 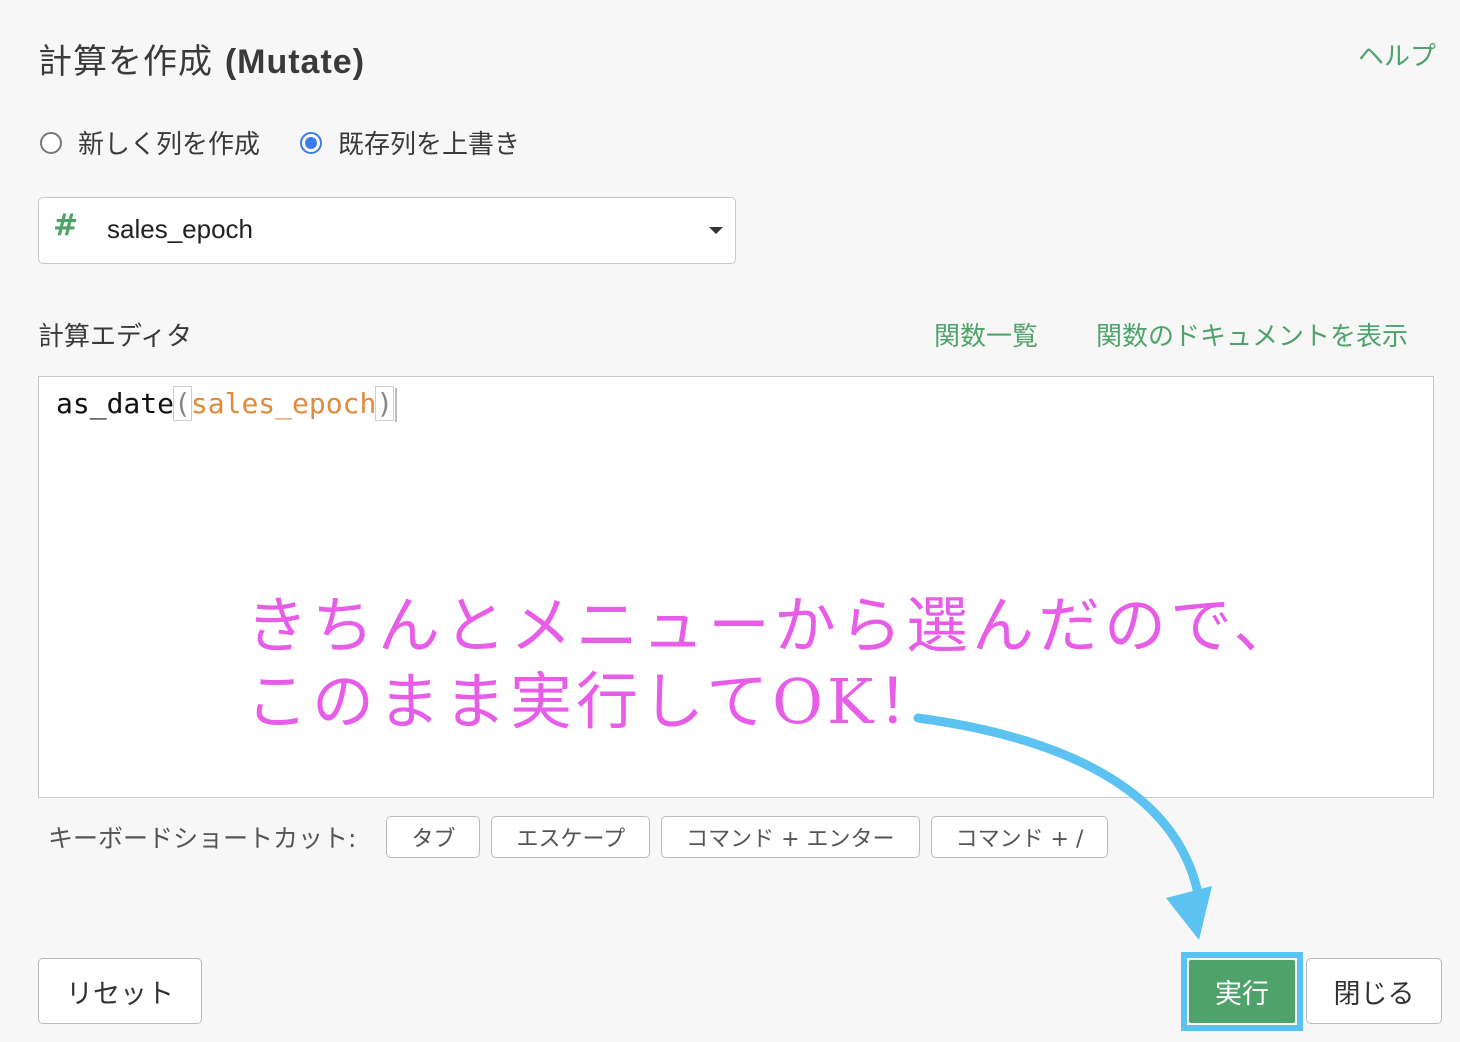 I want to click on function-docs-link: 関数のドキュメントを表示, so click(x=1252, y=334).